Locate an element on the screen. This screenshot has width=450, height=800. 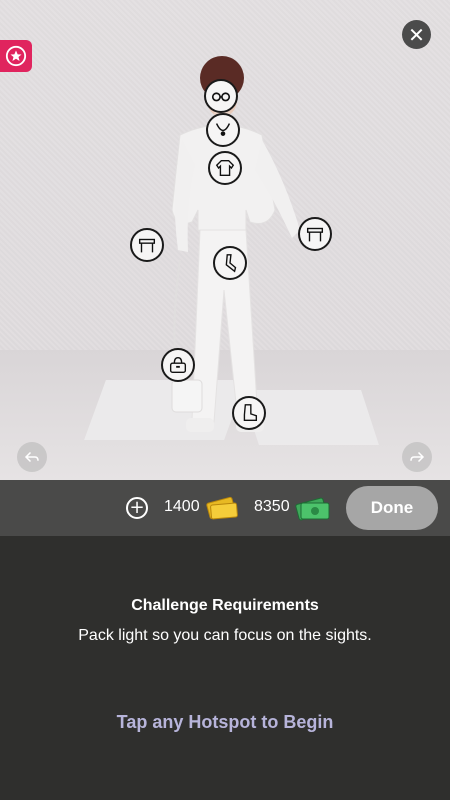
hotspot-glasses is located at coordinates (221, 96).